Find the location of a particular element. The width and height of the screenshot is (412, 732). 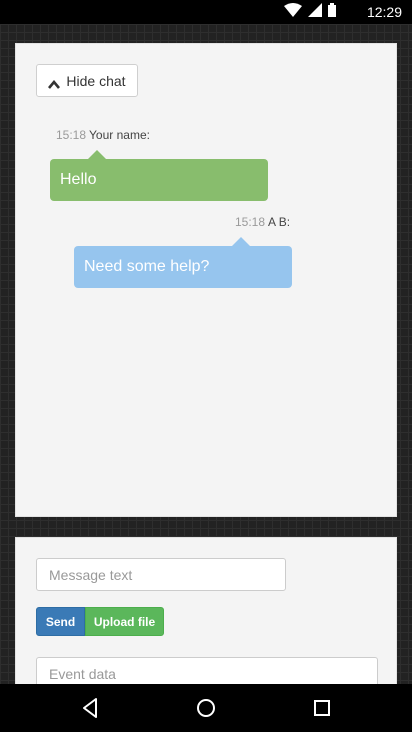

home-icon is located at coordinates (206, 708).